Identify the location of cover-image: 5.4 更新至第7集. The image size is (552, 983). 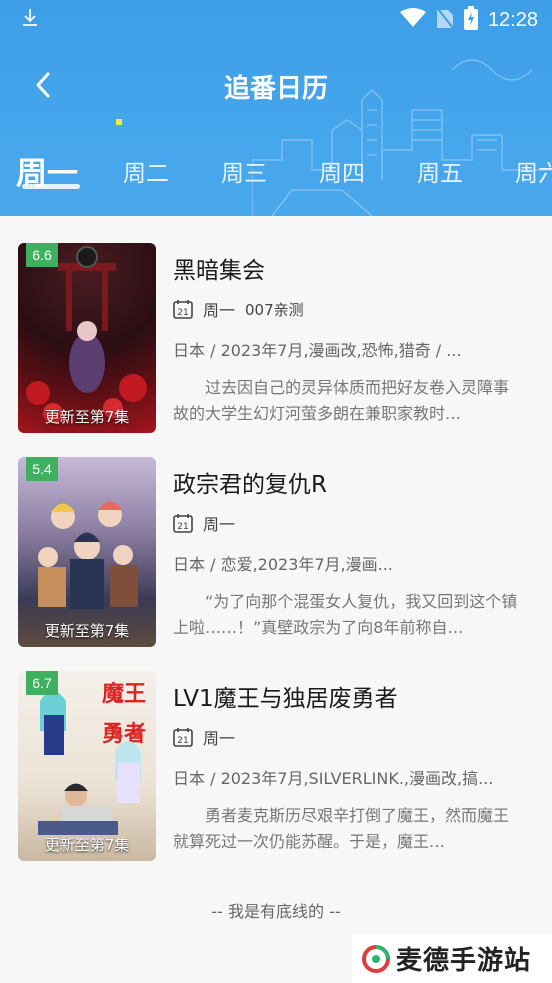
(87, 552).